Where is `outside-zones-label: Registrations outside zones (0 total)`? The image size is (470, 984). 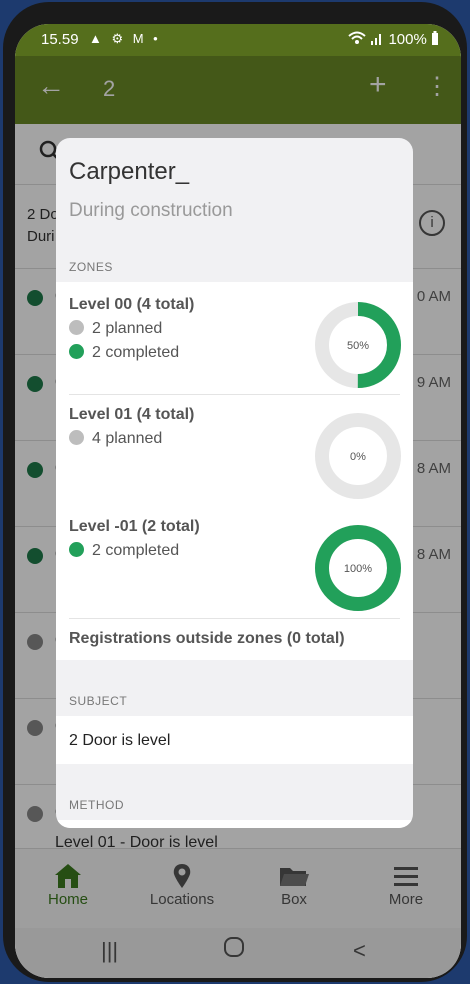 outside-zones-label: Registrations outside zones (0 total) is located at coordinates (207, 639).